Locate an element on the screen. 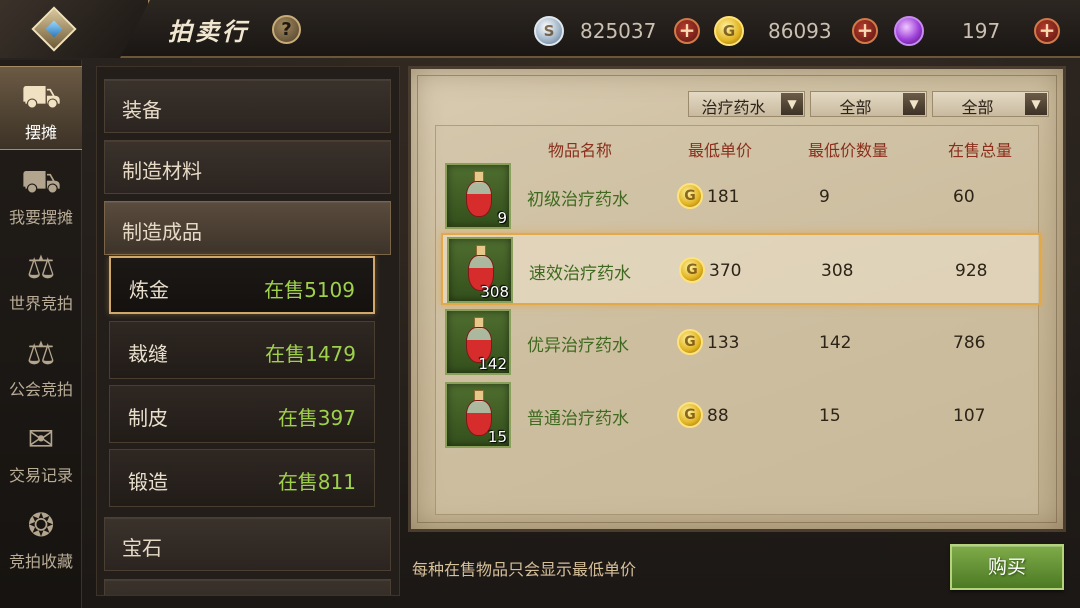  item-price: 181 is located at coordinates (723, 197).